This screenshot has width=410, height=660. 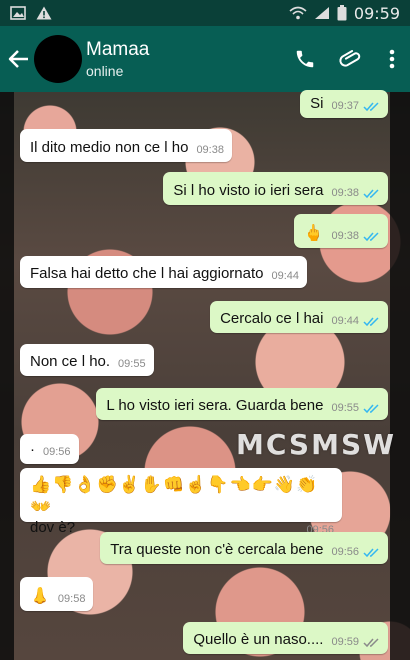 What do you see at coordinates (313, 233) in the screenshot?
I see `emoji-message: 🖕` at bounding box center [313, 233].